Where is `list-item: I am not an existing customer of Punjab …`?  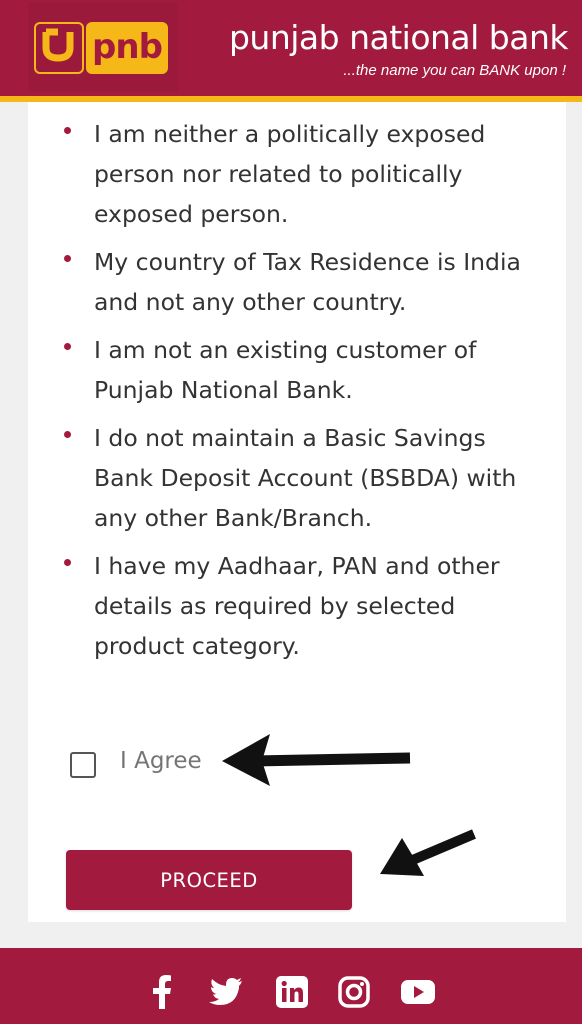
list-item: I am not an existing customer of Punjab … is located at coordinates (304, 370).